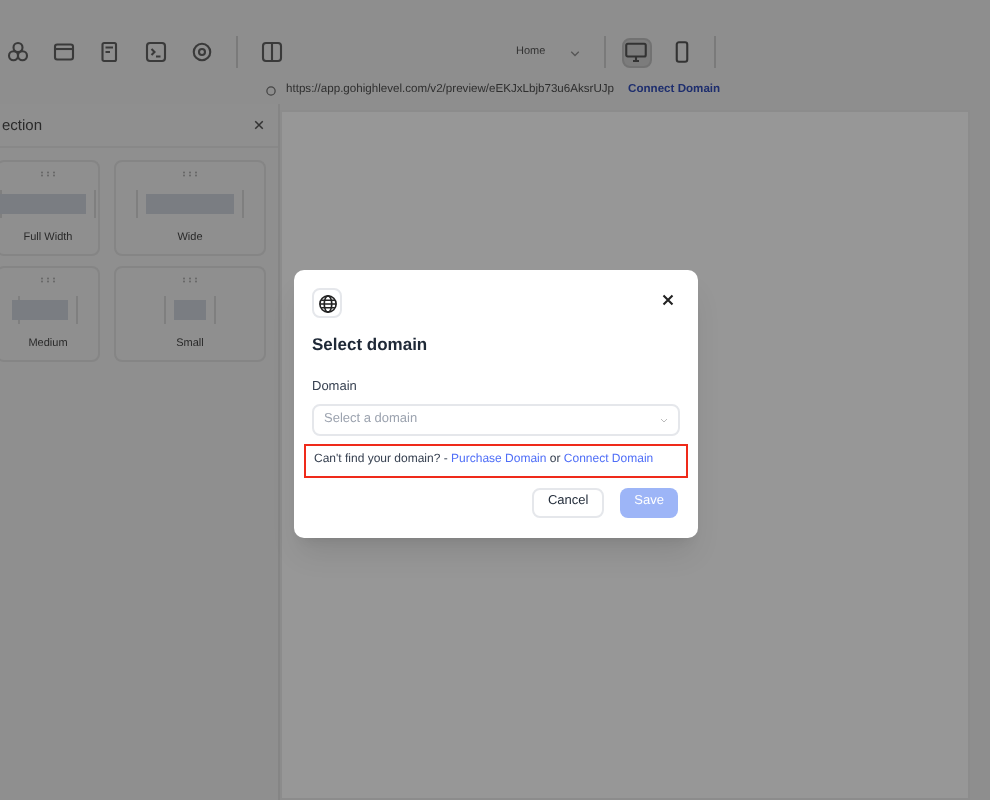  What do you see at coordinates (272, 52) in the screenshot?
I see `columns-icon` at bounding box center [272, 52].